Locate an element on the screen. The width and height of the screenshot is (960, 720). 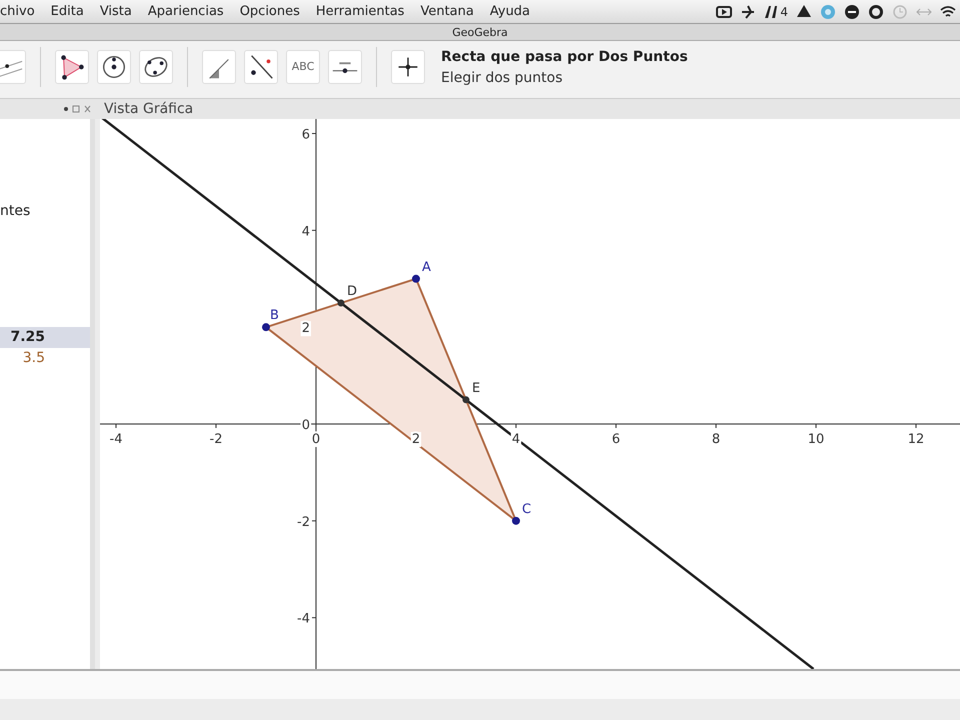
point-label: E is located at coordinates (476, 388).